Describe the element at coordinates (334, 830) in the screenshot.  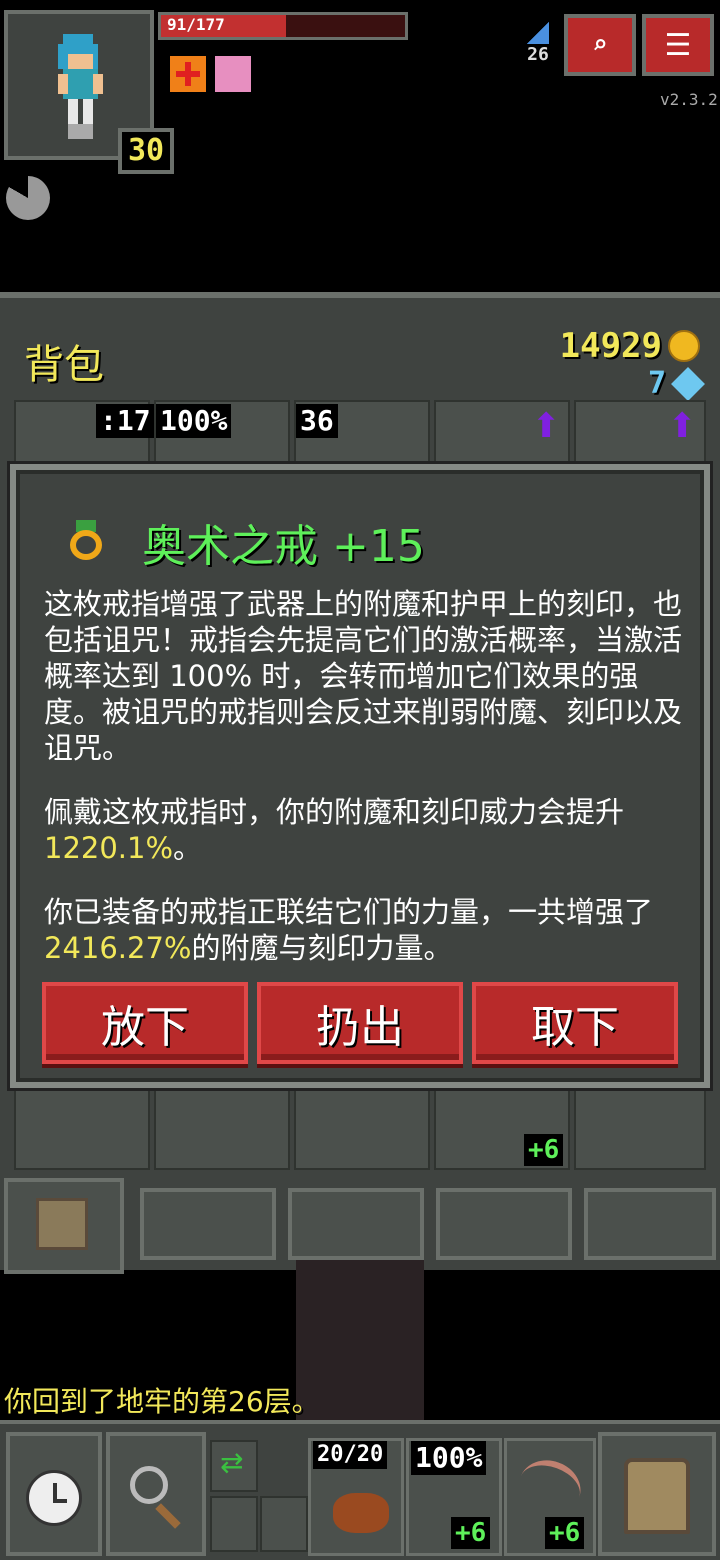
I see `description-paragraph-2: 佩戴这枚戒指时，你的附魔和刻印威力会提升 1220.1%。` at that location.